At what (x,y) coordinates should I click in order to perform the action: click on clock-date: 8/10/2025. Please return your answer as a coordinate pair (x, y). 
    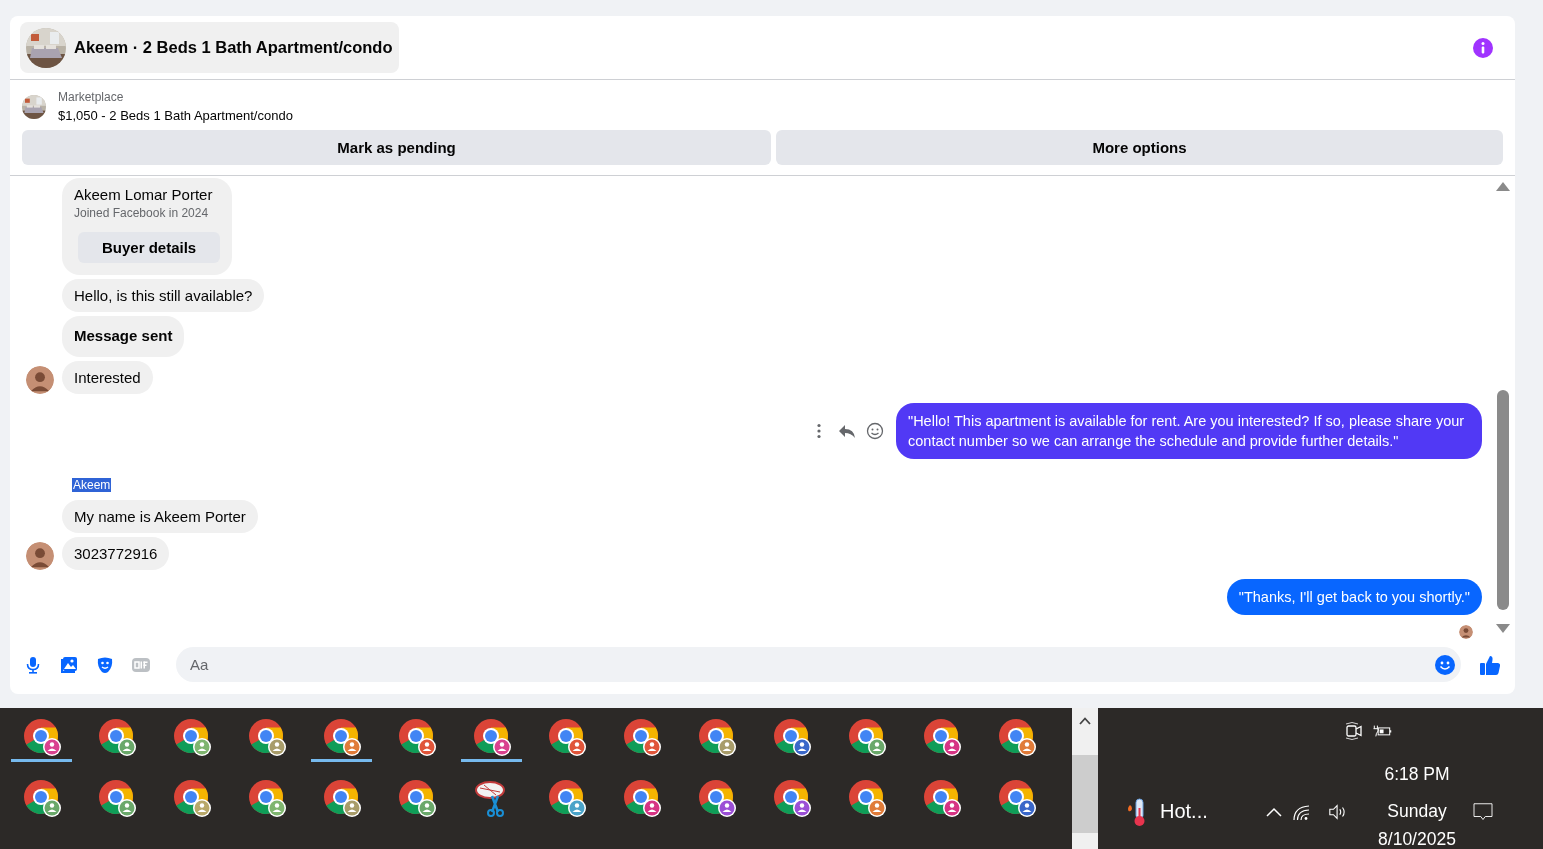
    Looking at the image, I should click on (1417, 838).